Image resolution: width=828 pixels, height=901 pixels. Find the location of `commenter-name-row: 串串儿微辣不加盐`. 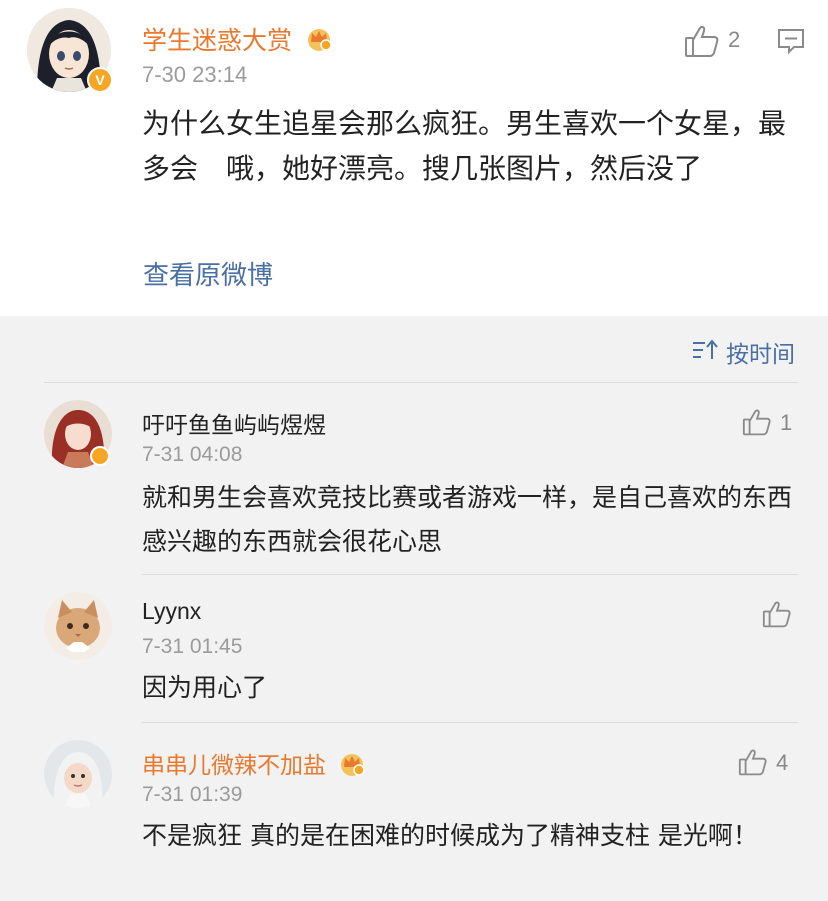

commenter-name-row: 串串儿微辣不加盐 is located at coordinates (254, 763).